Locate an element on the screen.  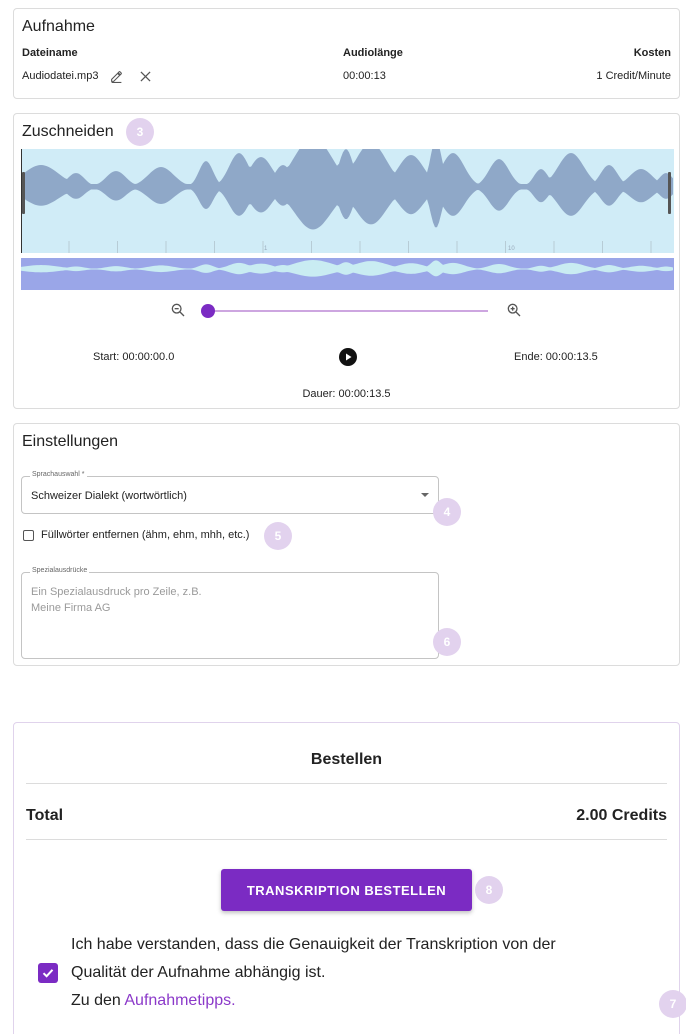
total-value: 2.00 Credits is located at coordinates (621, 815).